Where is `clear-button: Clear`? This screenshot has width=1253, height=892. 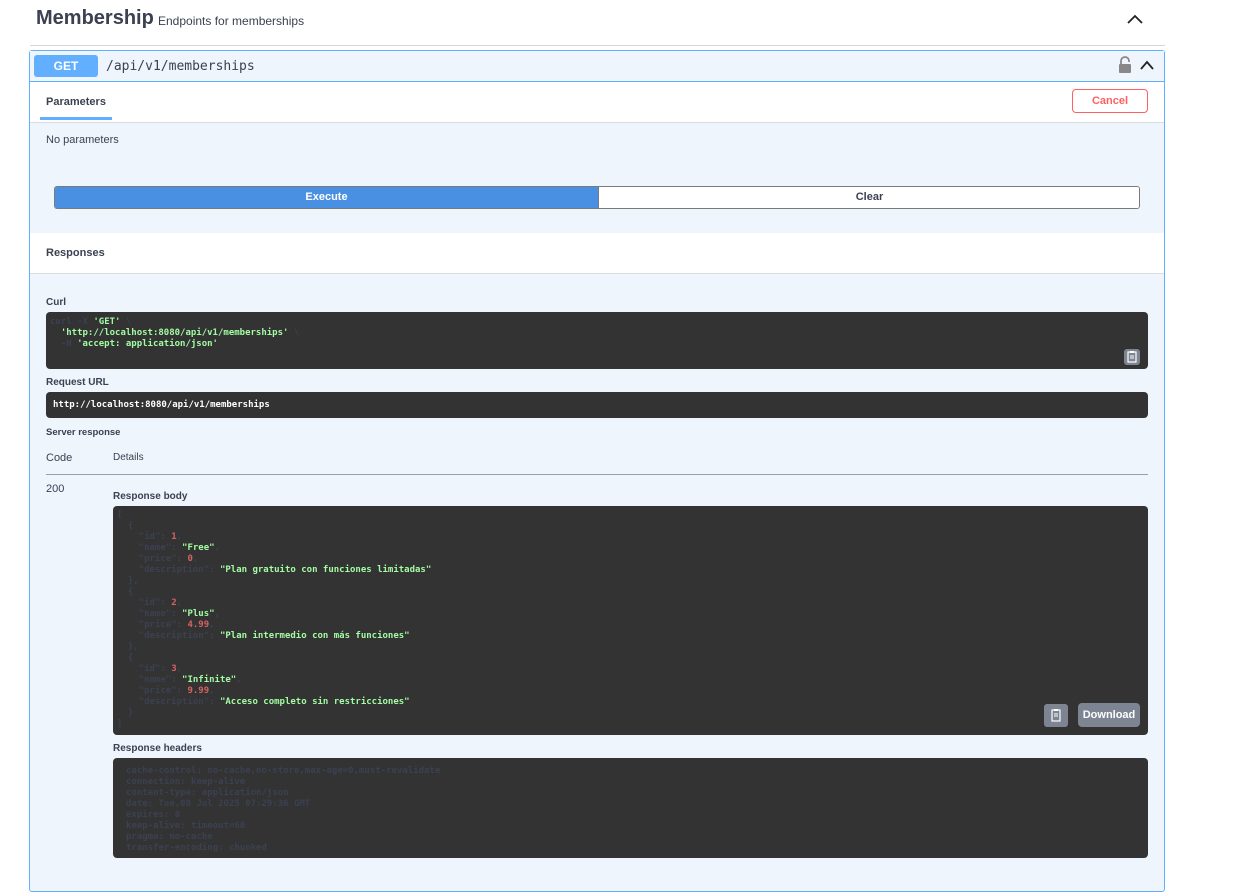 clear-button: Clear is located at coordinates (868, 197).